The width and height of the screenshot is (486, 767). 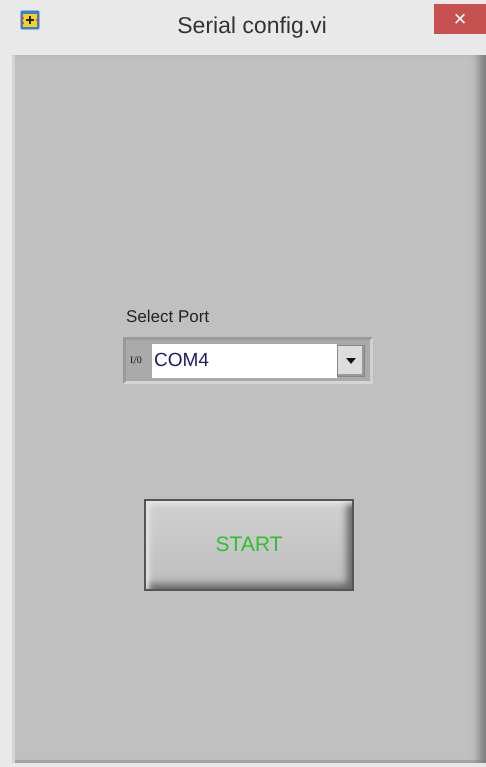 I want to click on app-icon, so click(x=30, y=20).